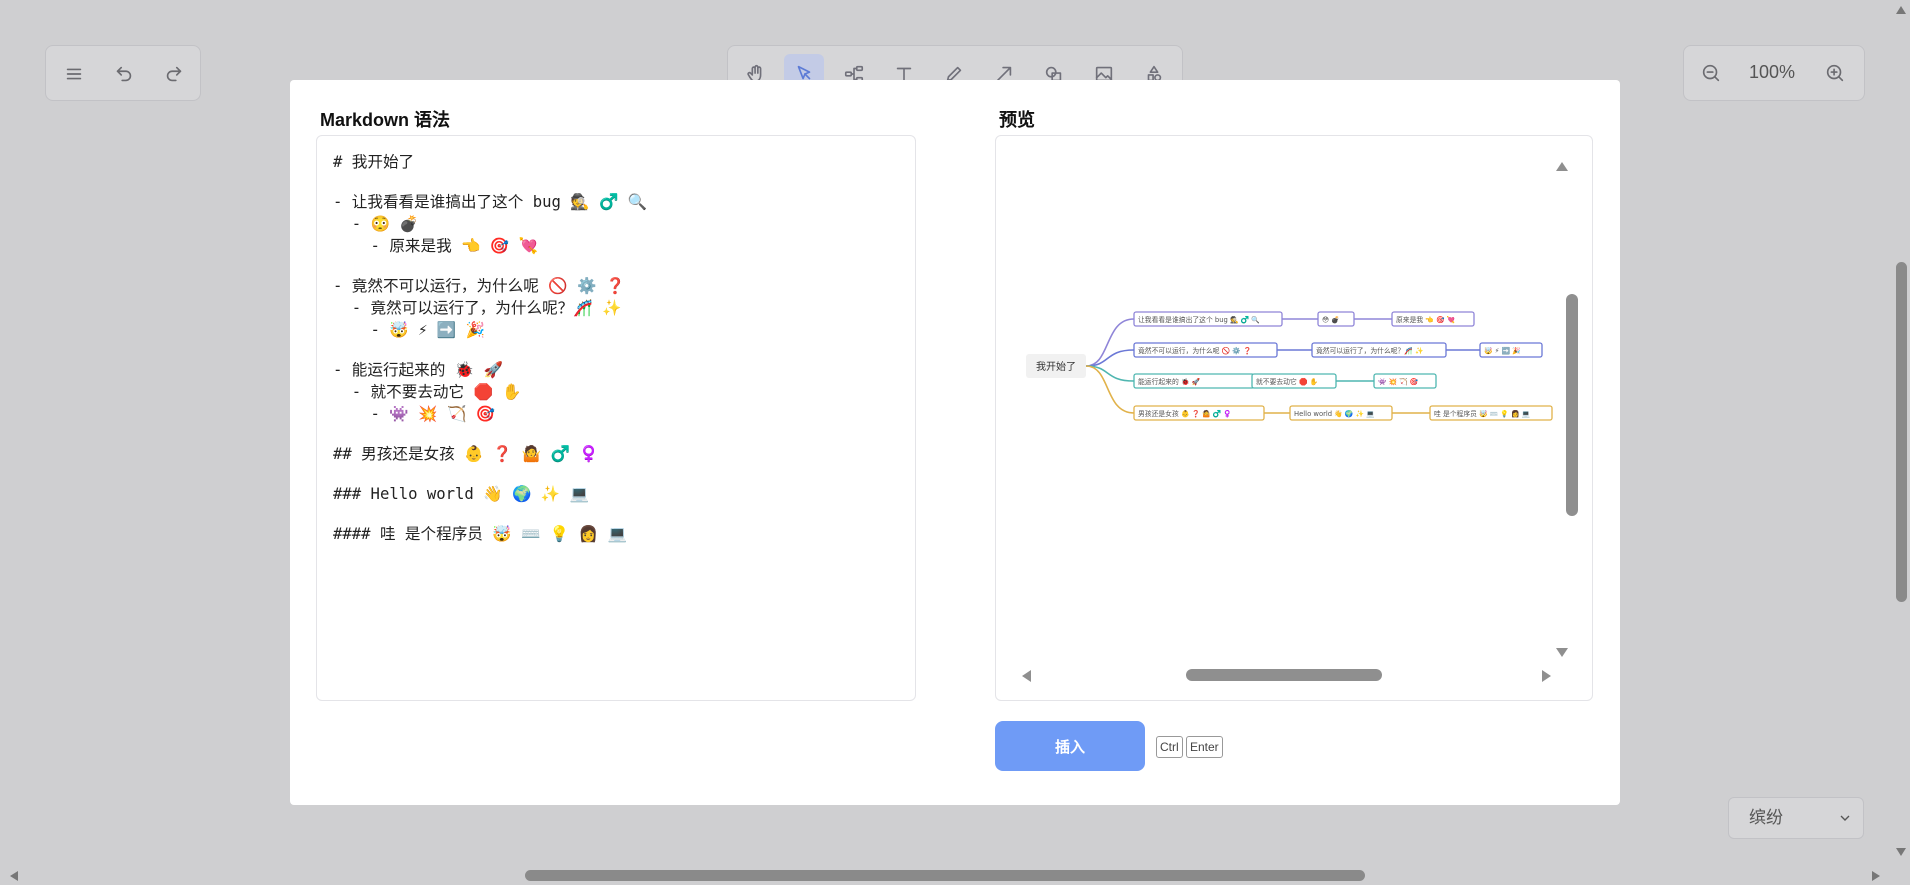 The image size is (1910, 885). I want to click on redo-icon, so click(174, 74).